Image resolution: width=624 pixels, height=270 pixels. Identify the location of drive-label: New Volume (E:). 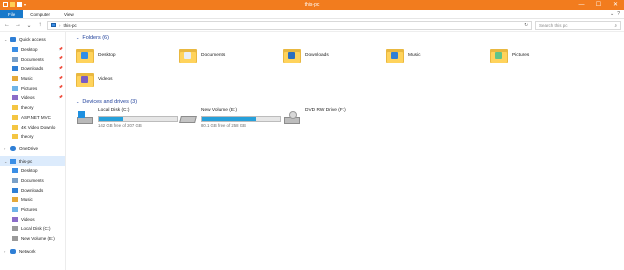
(219, 110).